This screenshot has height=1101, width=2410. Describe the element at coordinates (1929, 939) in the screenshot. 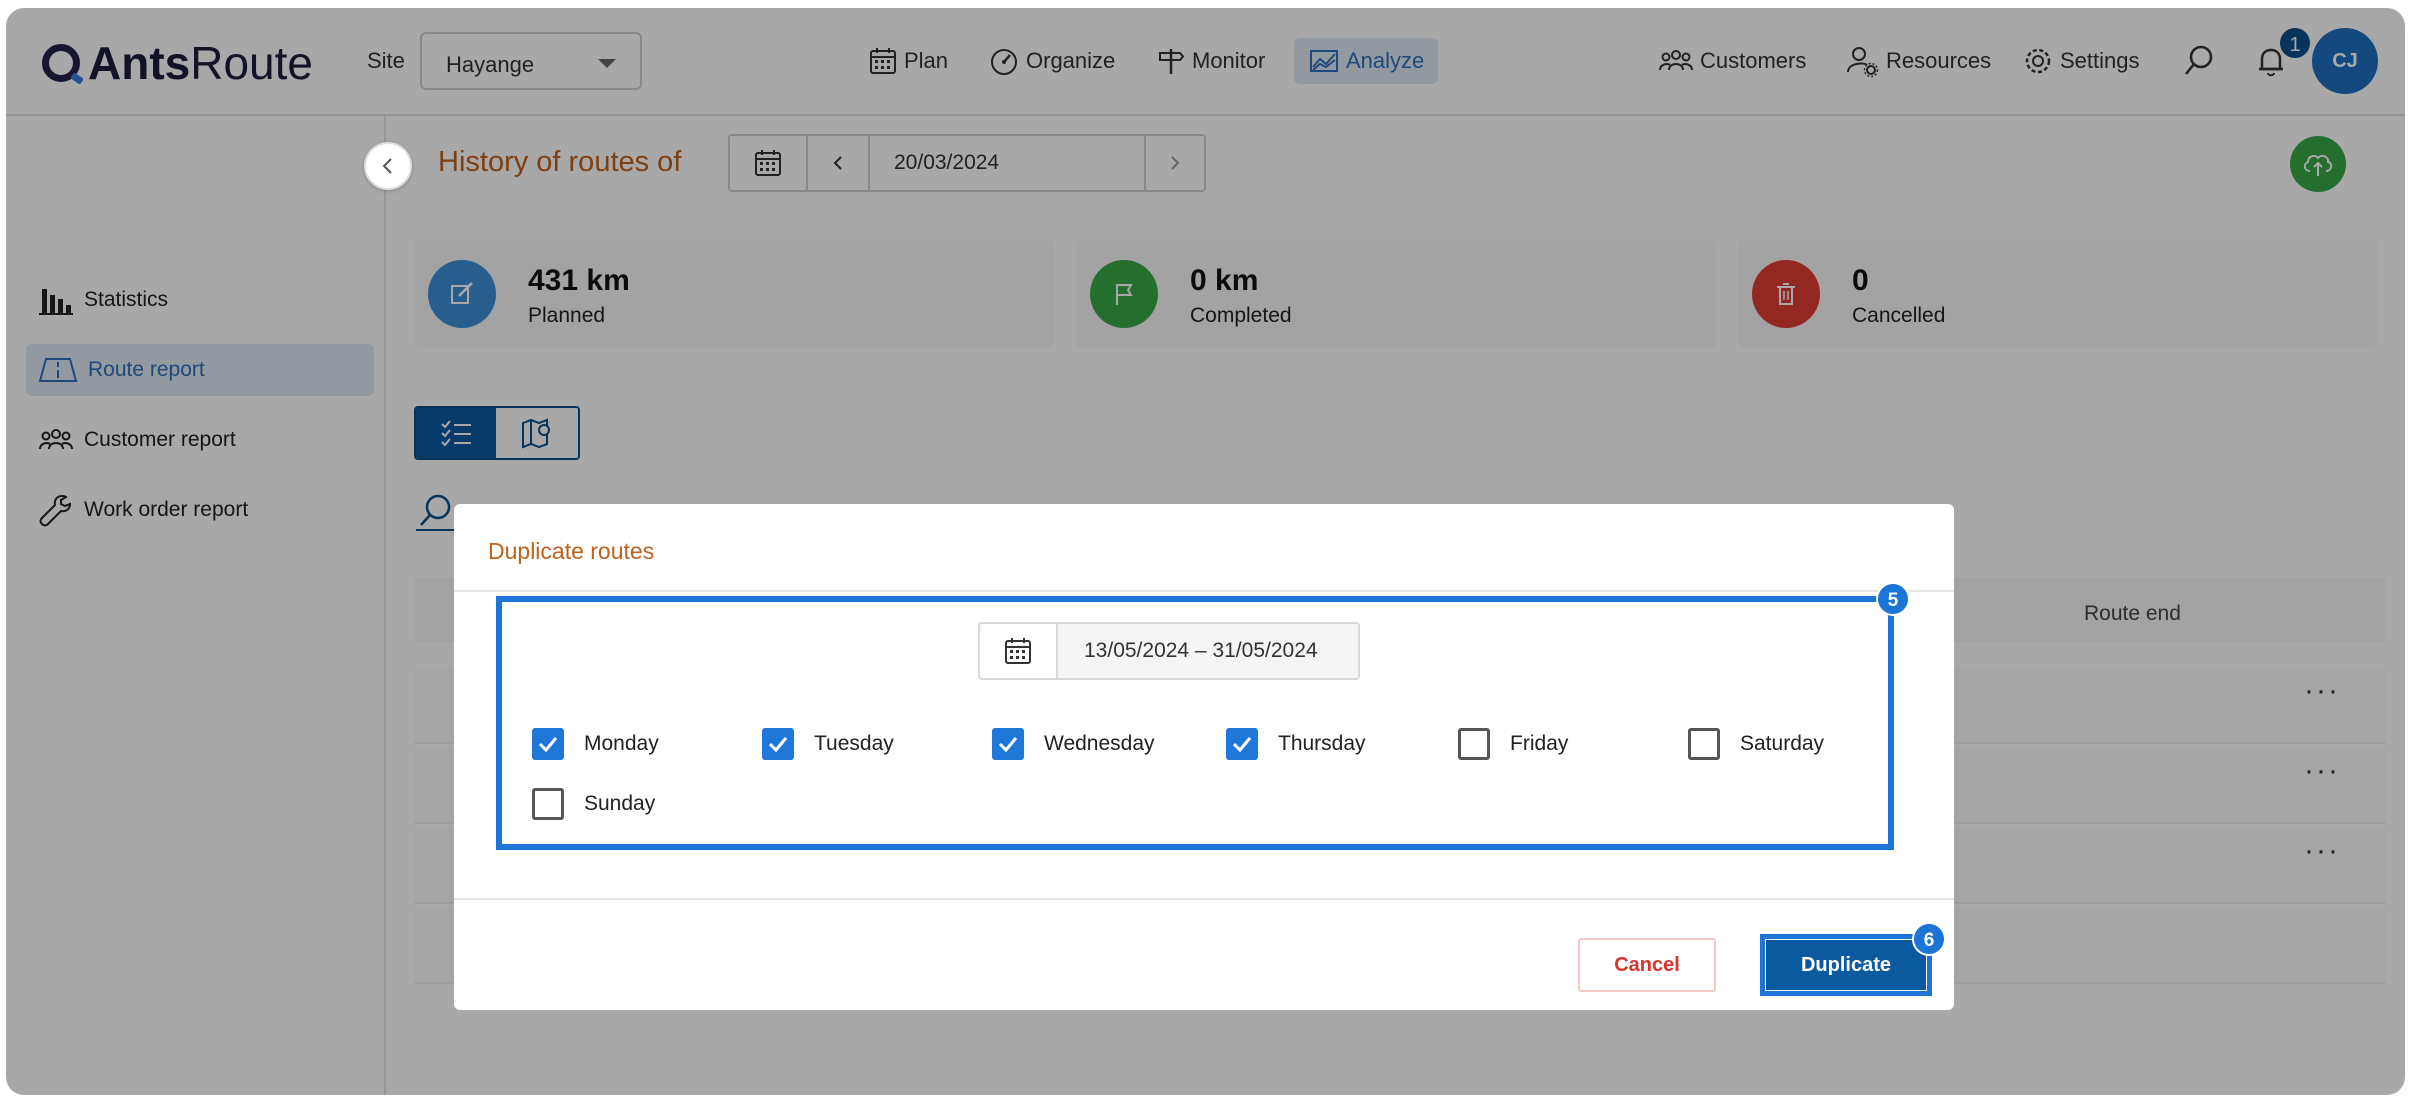

I see `step-badge: 6` at that location.